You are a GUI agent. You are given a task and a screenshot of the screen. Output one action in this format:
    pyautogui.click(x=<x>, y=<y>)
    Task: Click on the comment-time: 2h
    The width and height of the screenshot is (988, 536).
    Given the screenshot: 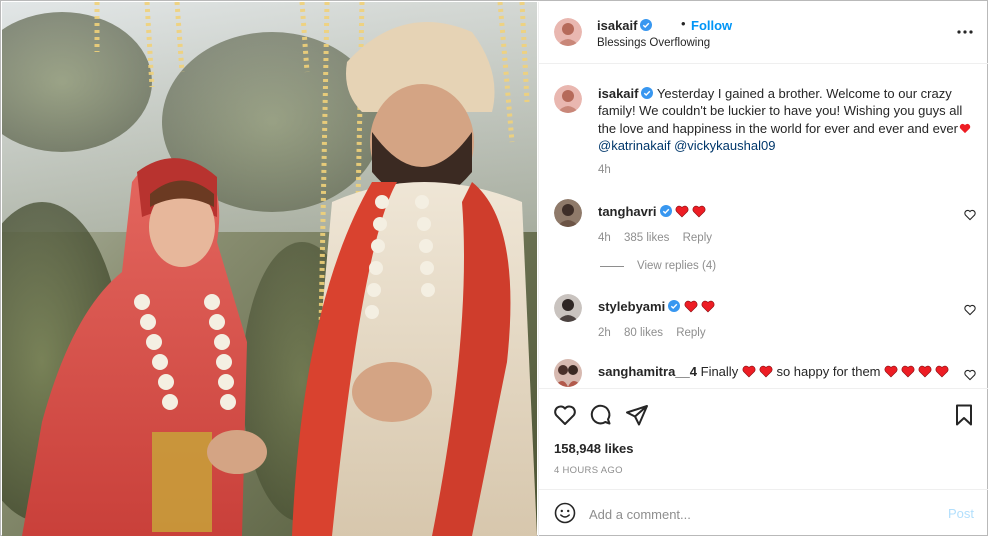 What is the action you would take?
    pyautogui.click(x=604, y=333)
    